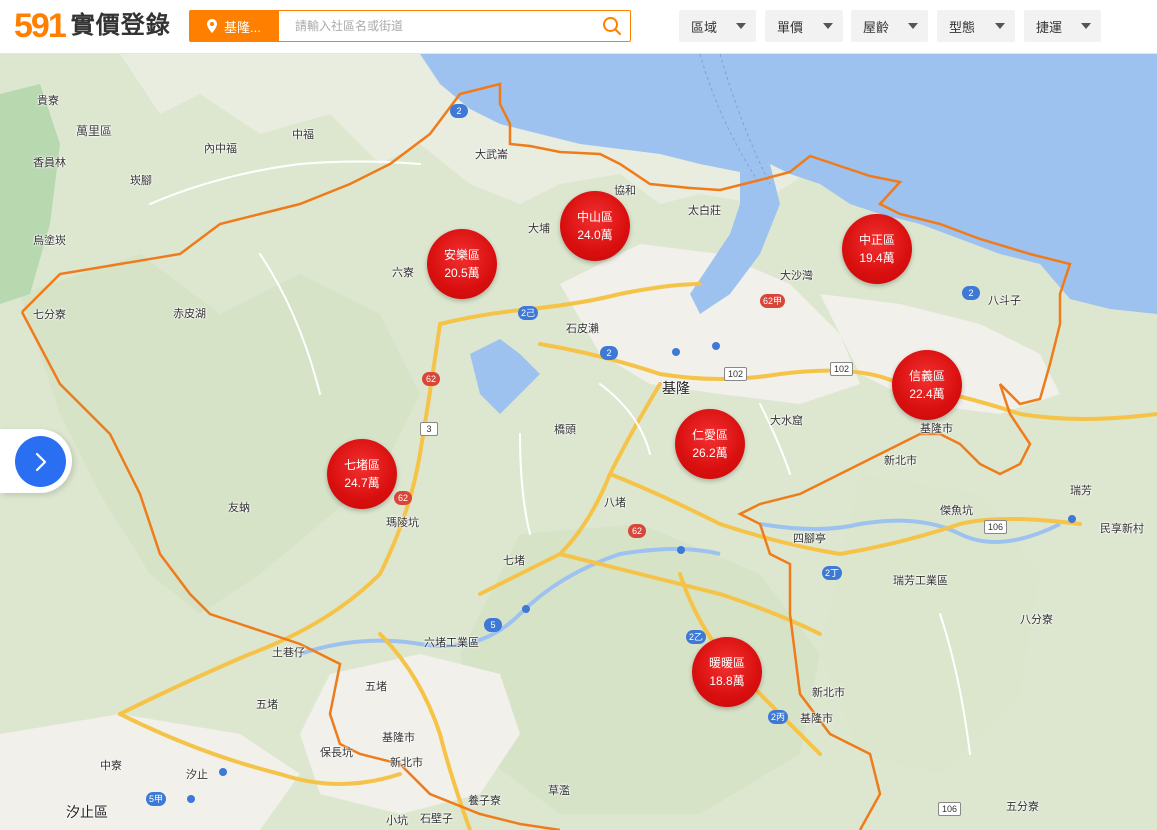 The width and height of the screenshot is (1157, 830). What do you see at coordinates (1122, 529) in the screenshot?
I see `place-label: 民享新村` at bounding box center [1122, 529].